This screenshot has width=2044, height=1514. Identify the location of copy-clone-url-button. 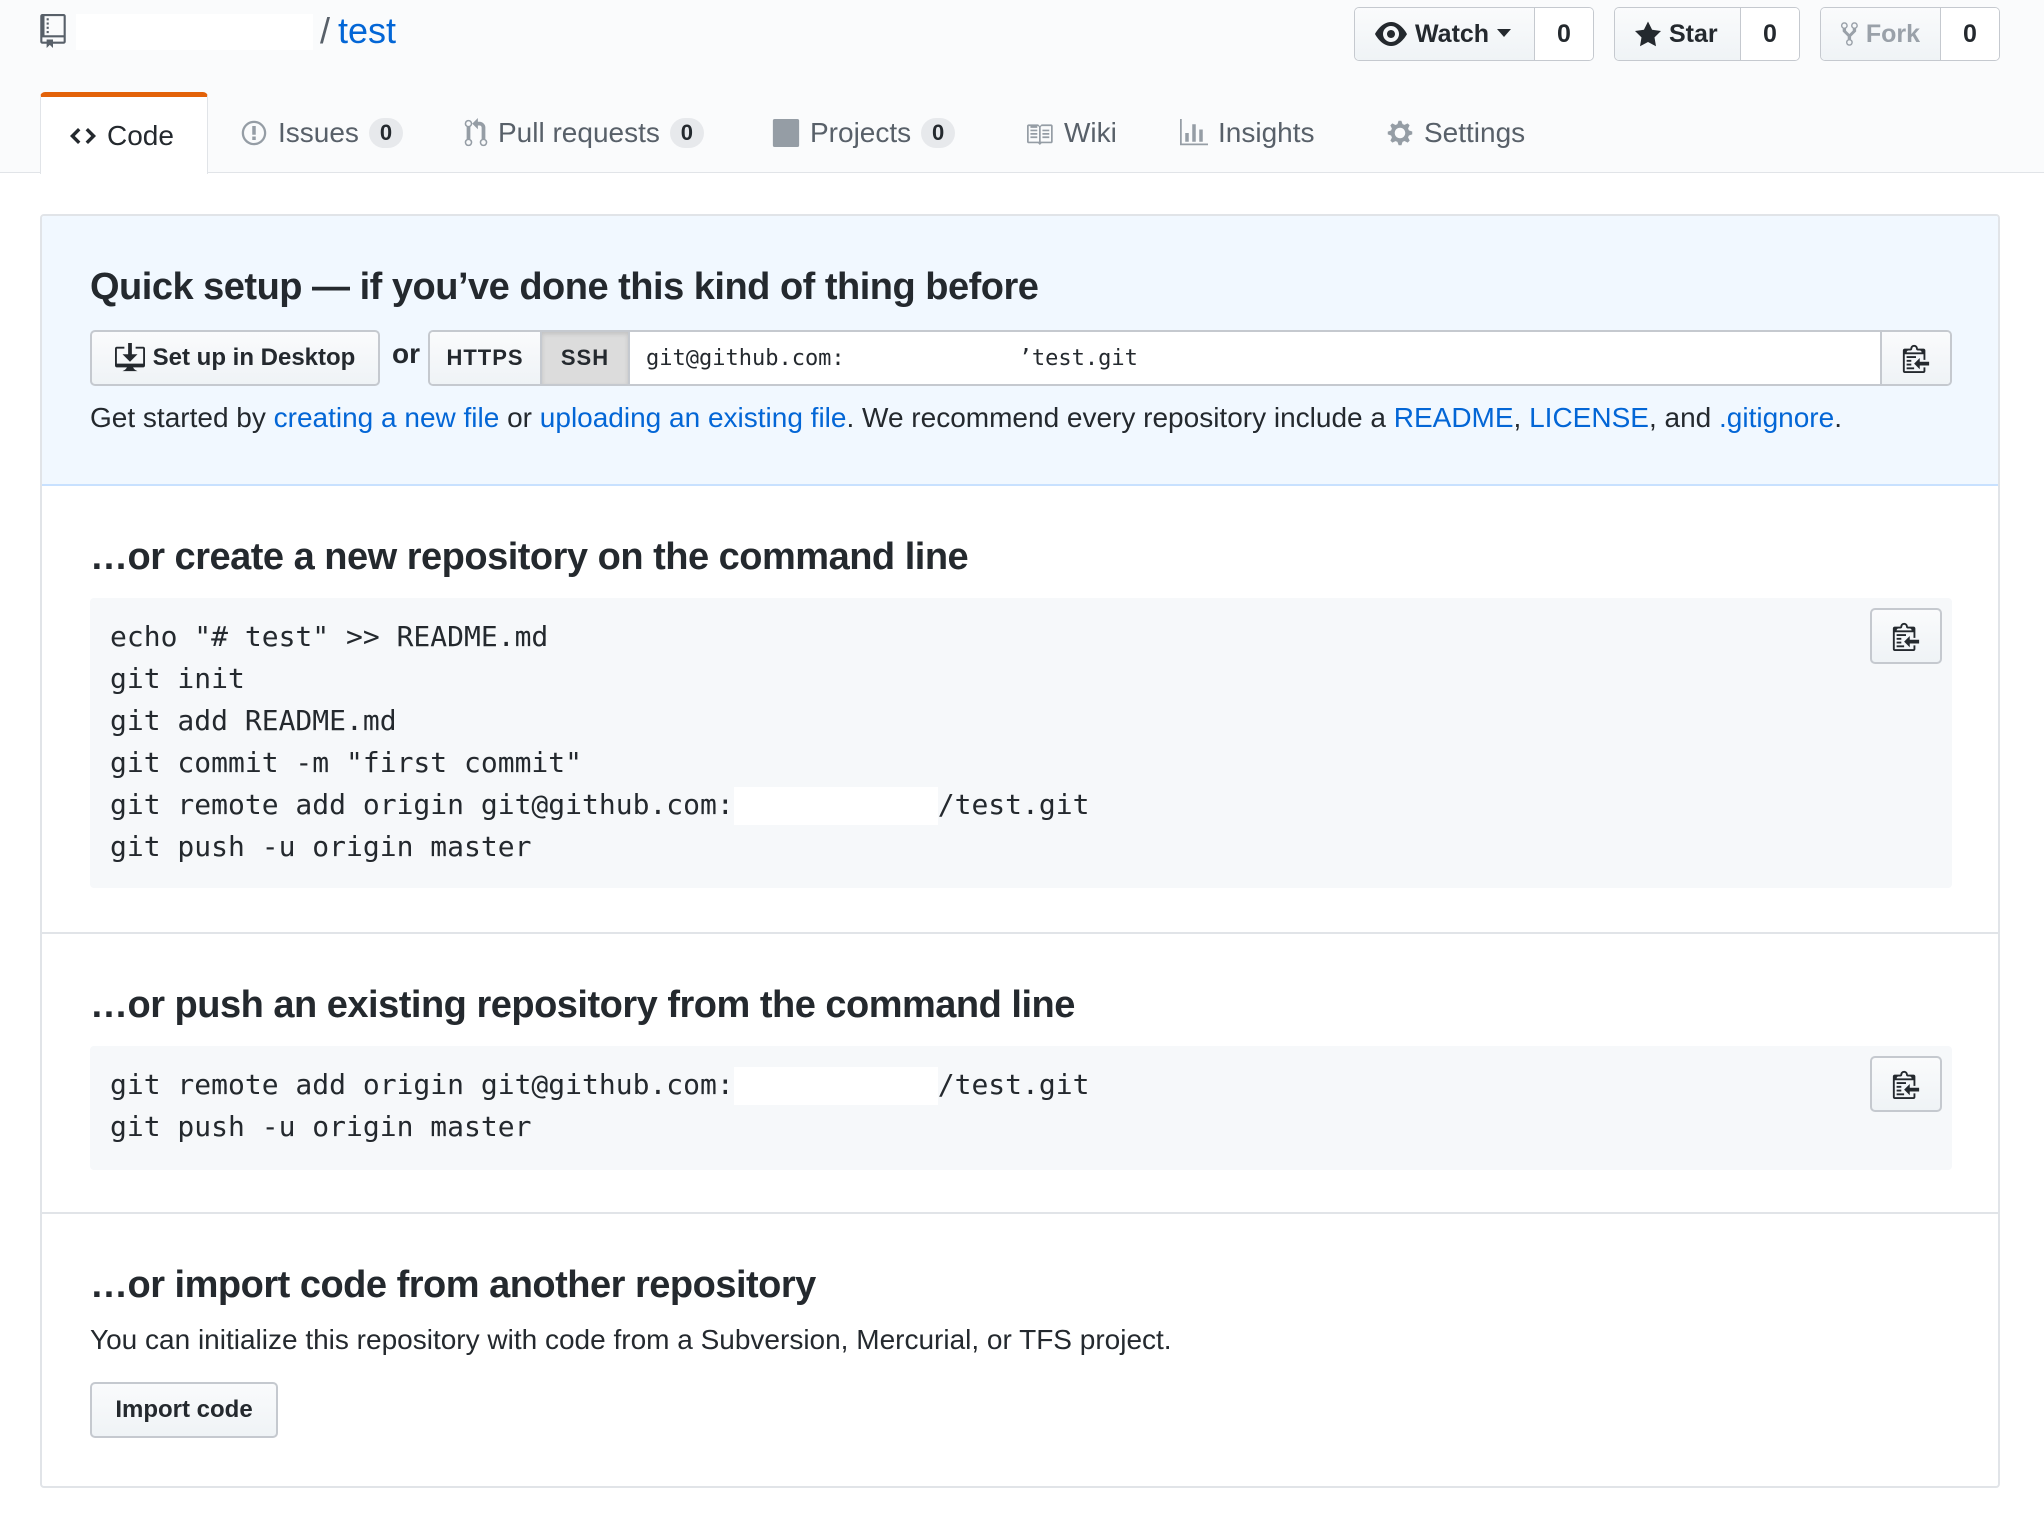
(1915, 358).